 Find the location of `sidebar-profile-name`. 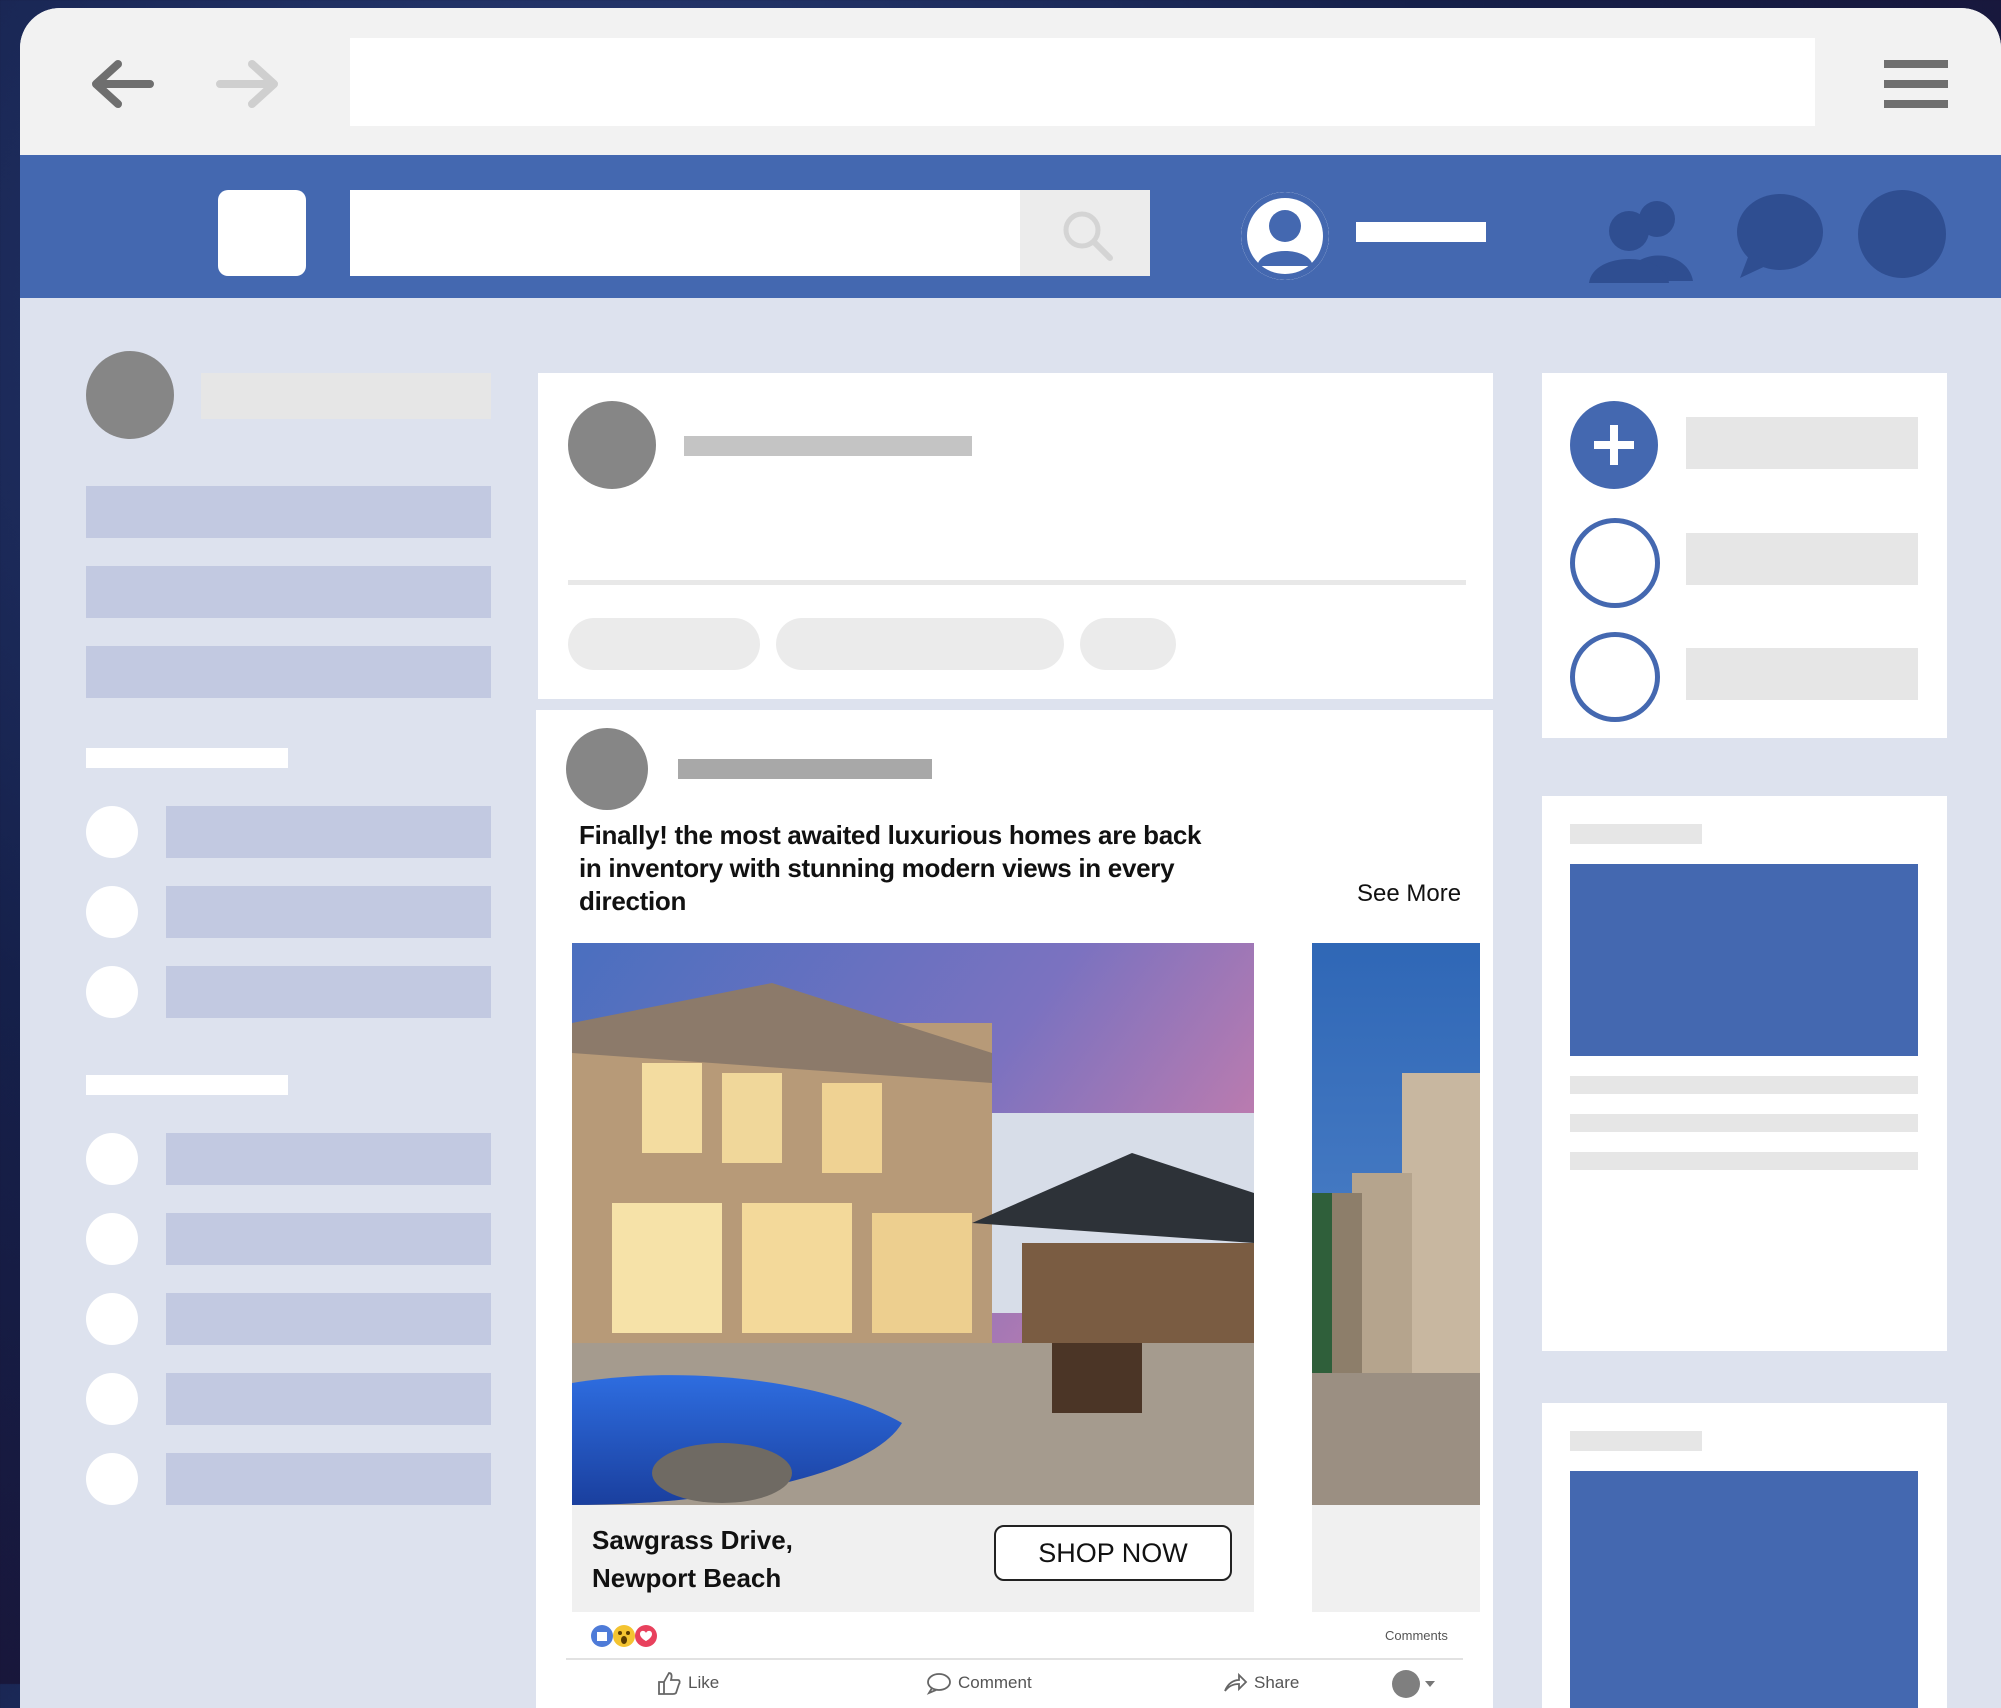

sidebar-profile-name is located at coordinates (346, 396).